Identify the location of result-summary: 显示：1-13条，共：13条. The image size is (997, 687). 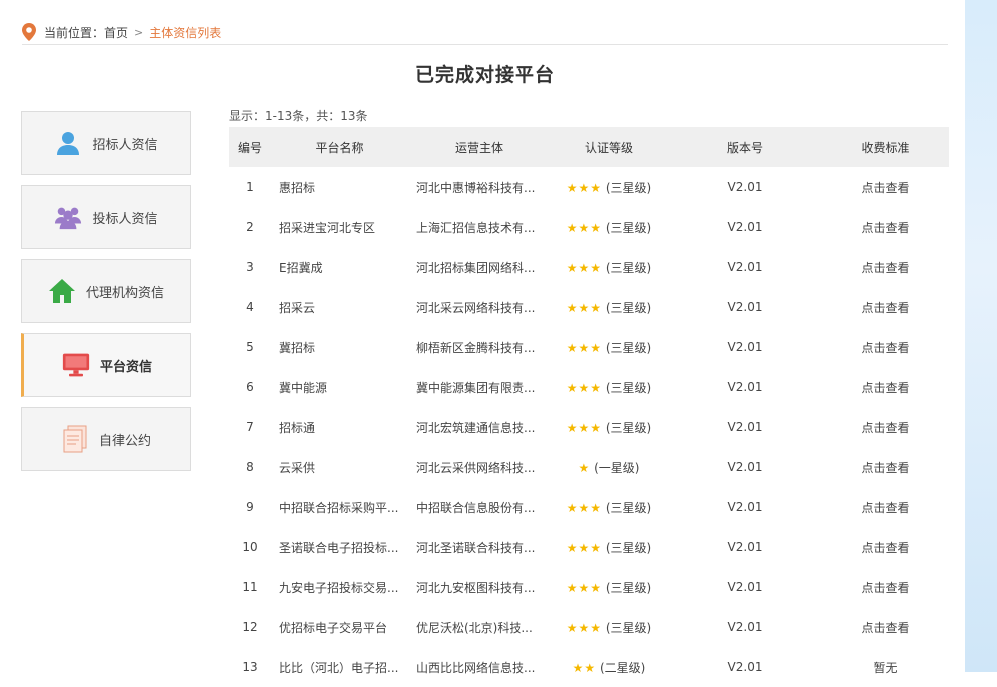
(298, 116).